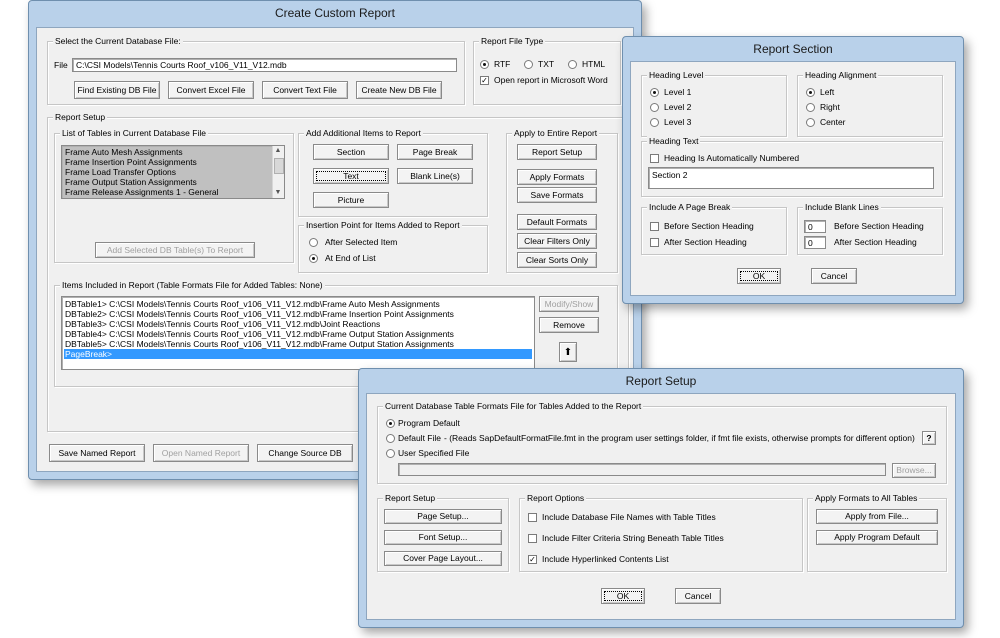 The height and width of the screenshot is (638, 1000). I want to click on level-3-radio, so click(654, 122).